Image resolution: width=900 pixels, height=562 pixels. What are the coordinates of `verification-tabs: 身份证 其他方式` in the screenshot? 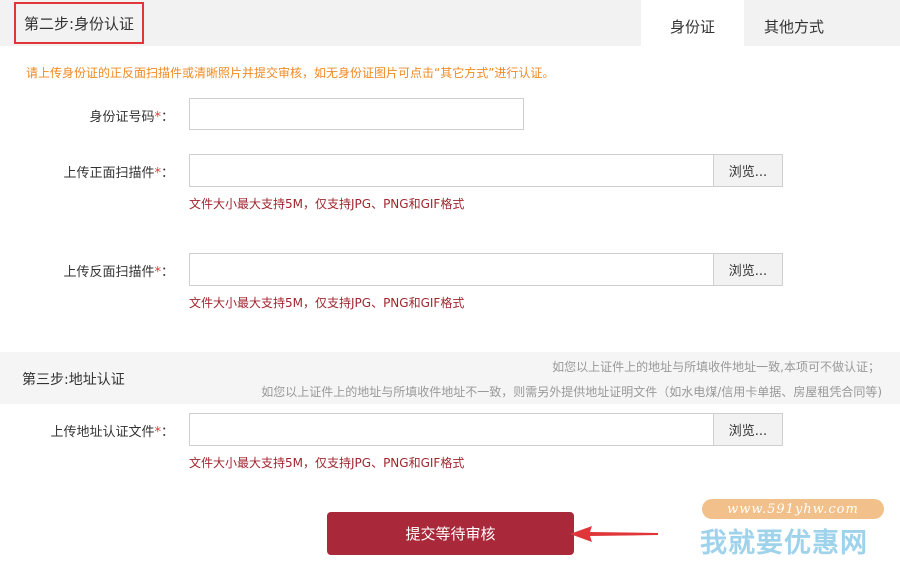 It's located at (770, 23).